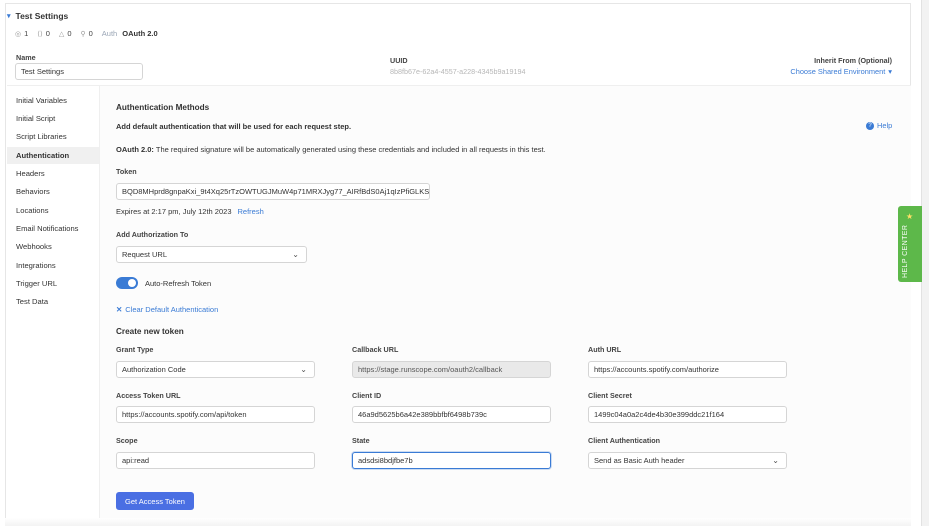  I want to click on access-token-url-label: Access Token URL, so click(148, 395).